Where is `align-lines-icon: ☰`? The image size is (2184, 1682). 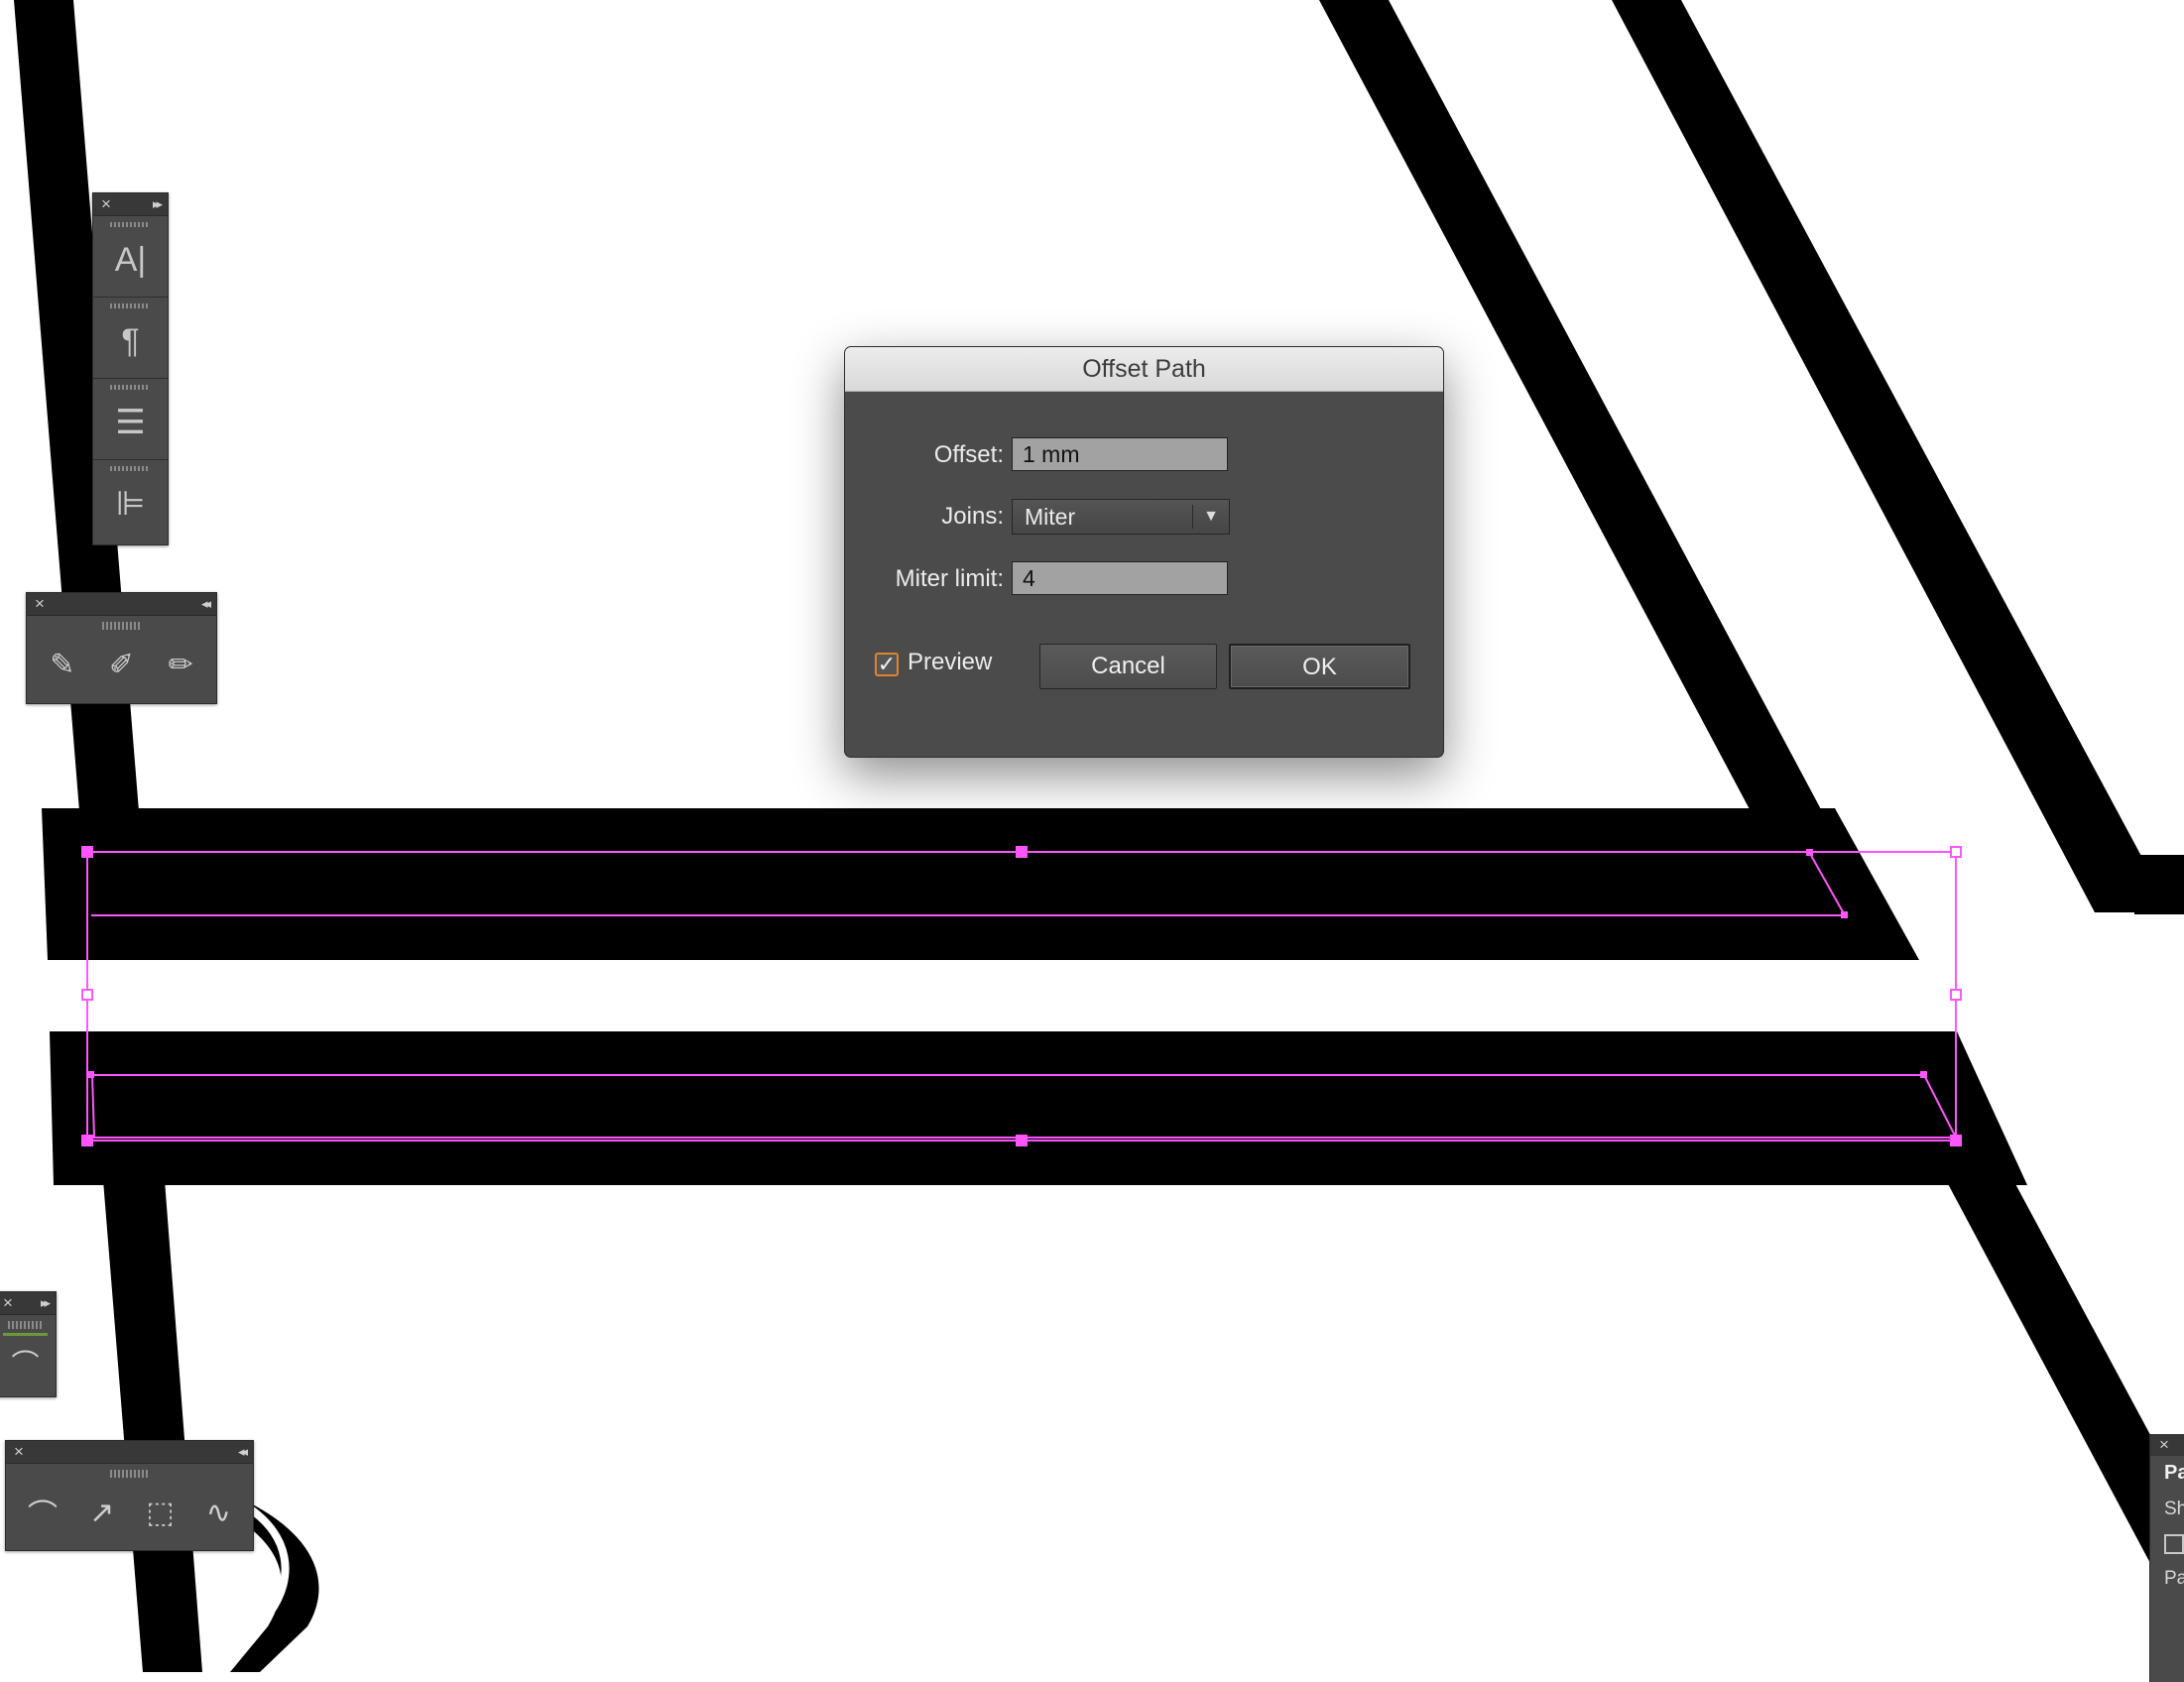 align-lines-icon: ☰ is located at coordinates (130, 423).